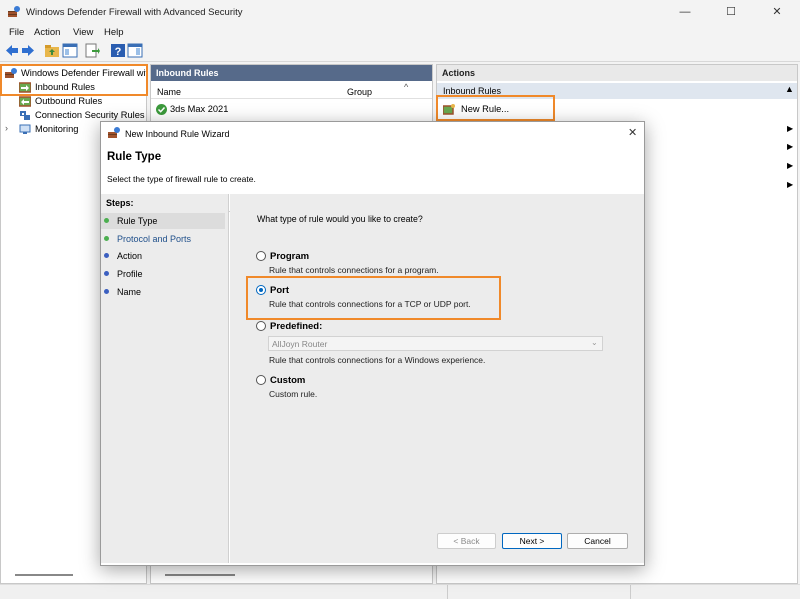 This screenshot has width=800, height=599. What do you see at coordinates (163, 274) in the screenshot?
I see `step-profile: Profile` at bounding box center [163, 274].